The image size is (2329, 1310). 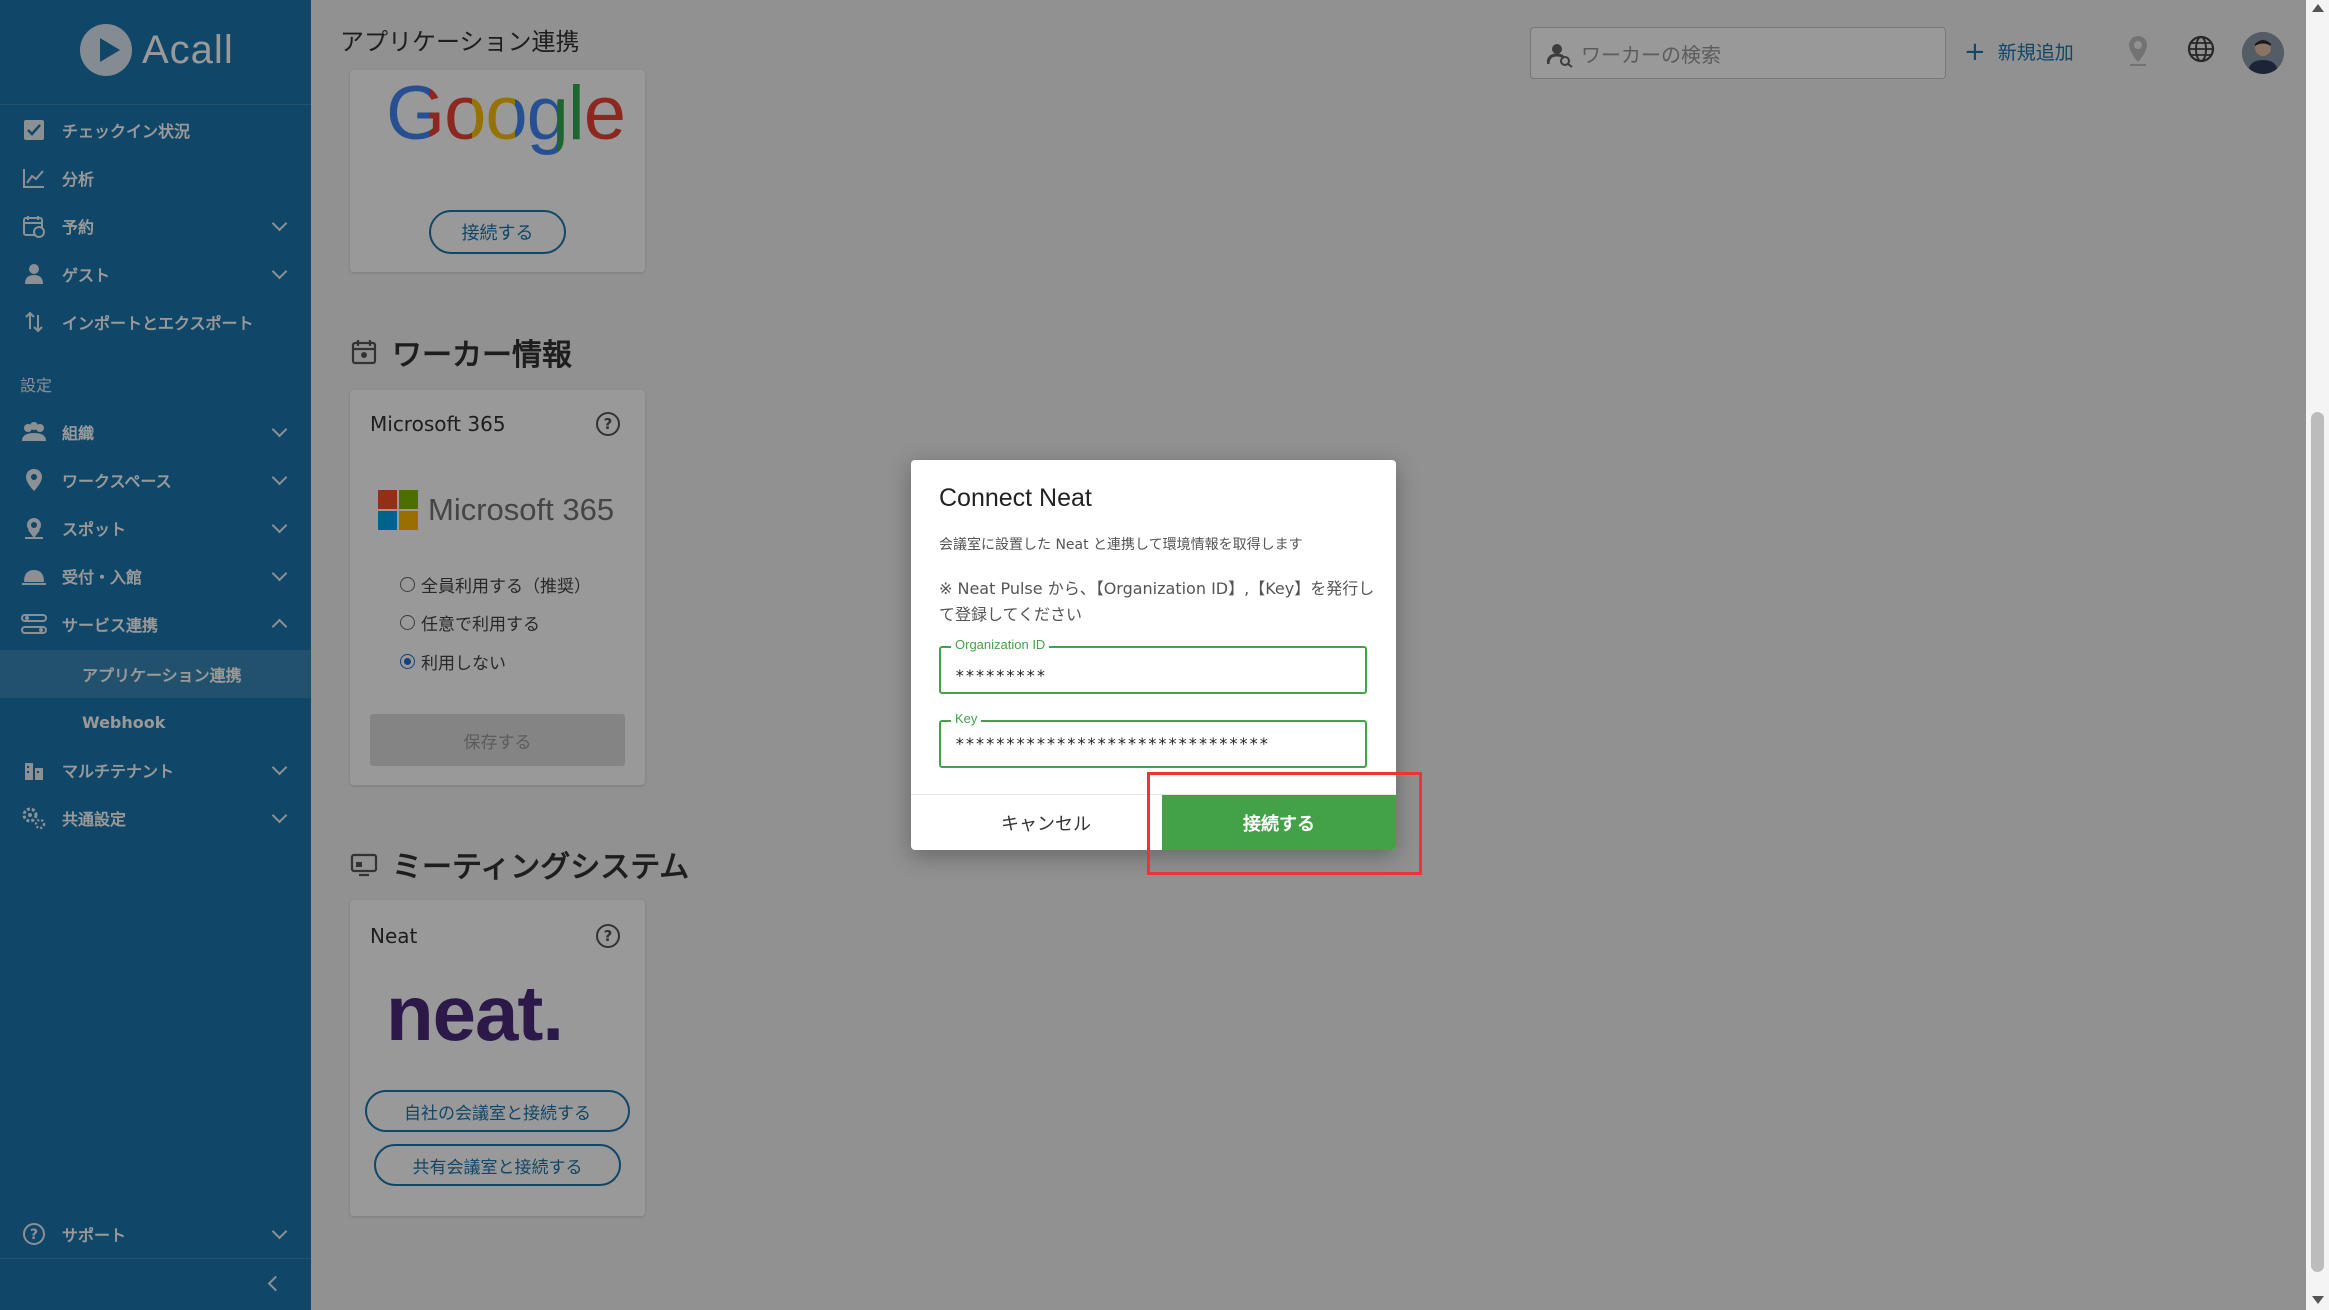 What do you see at coordinates (1046, 823) in the screenshot?
I see `cancel-button: キャンセル` at bounding box center [1046, 823].